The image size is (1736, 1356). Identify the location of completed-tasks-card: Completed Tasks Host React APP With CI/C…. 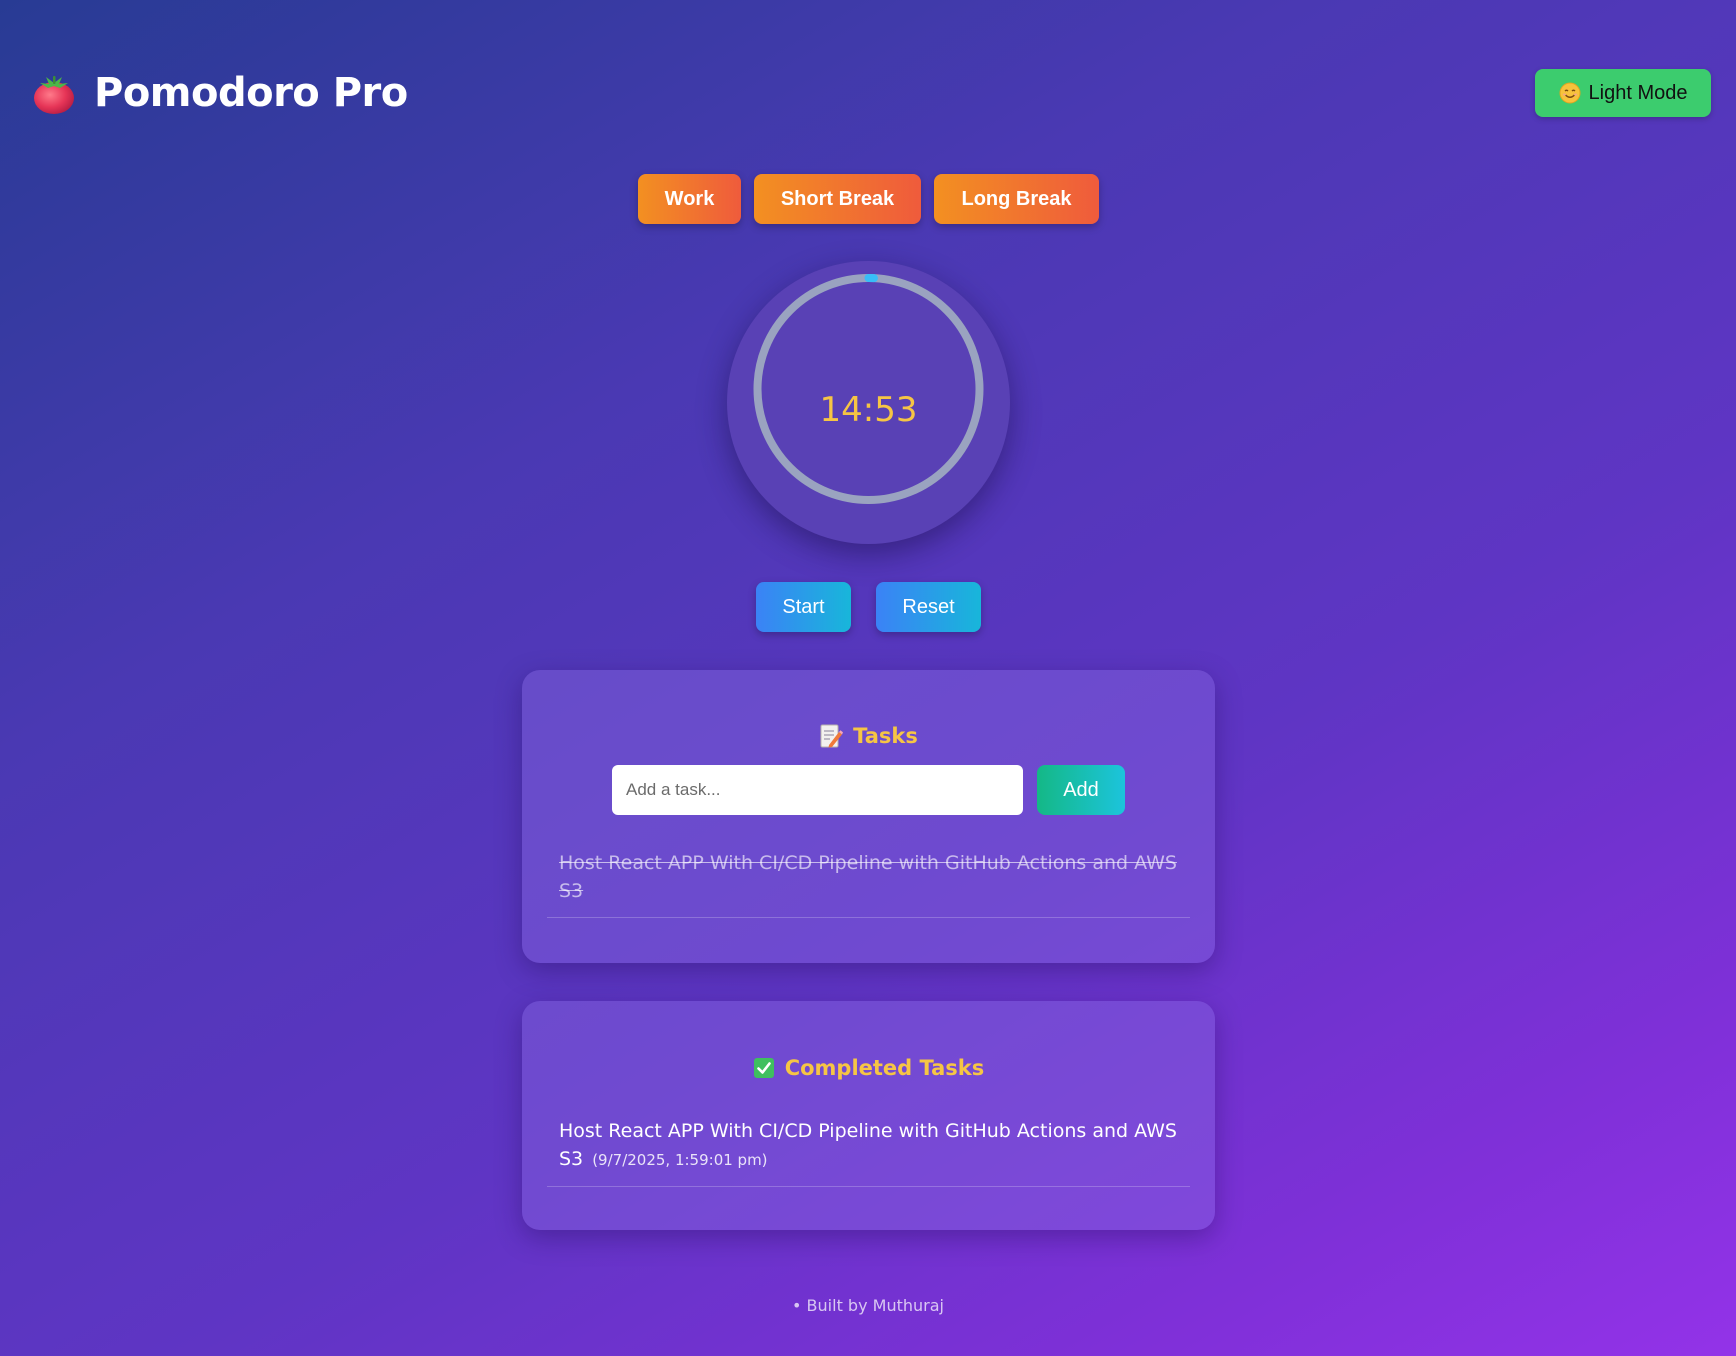
(868, 1115).